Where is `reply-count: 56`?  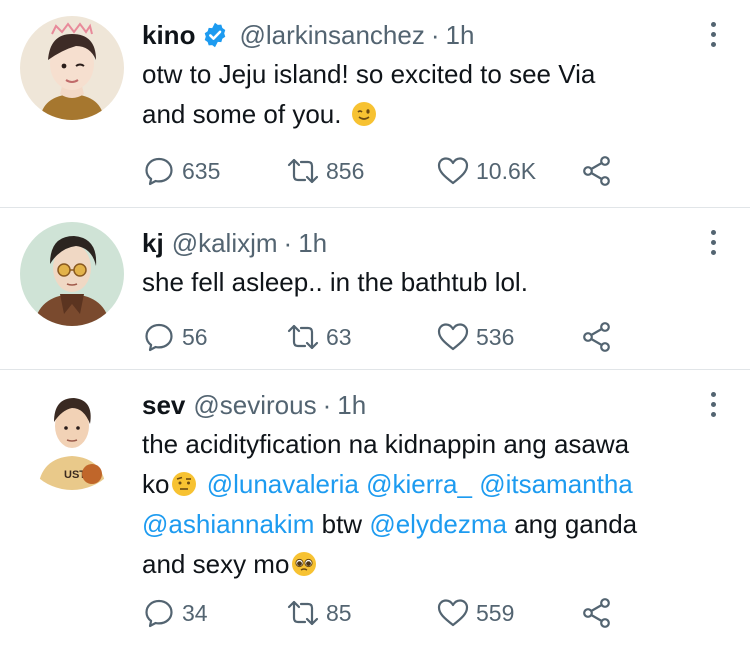
reply-count: 56 is located at coordinates (195, 336).